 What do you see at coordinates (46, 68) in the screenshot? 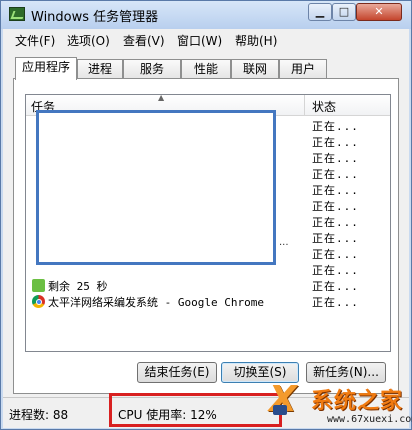
I see `tab-applications: 应用程序` at bounding box center [46, 68].